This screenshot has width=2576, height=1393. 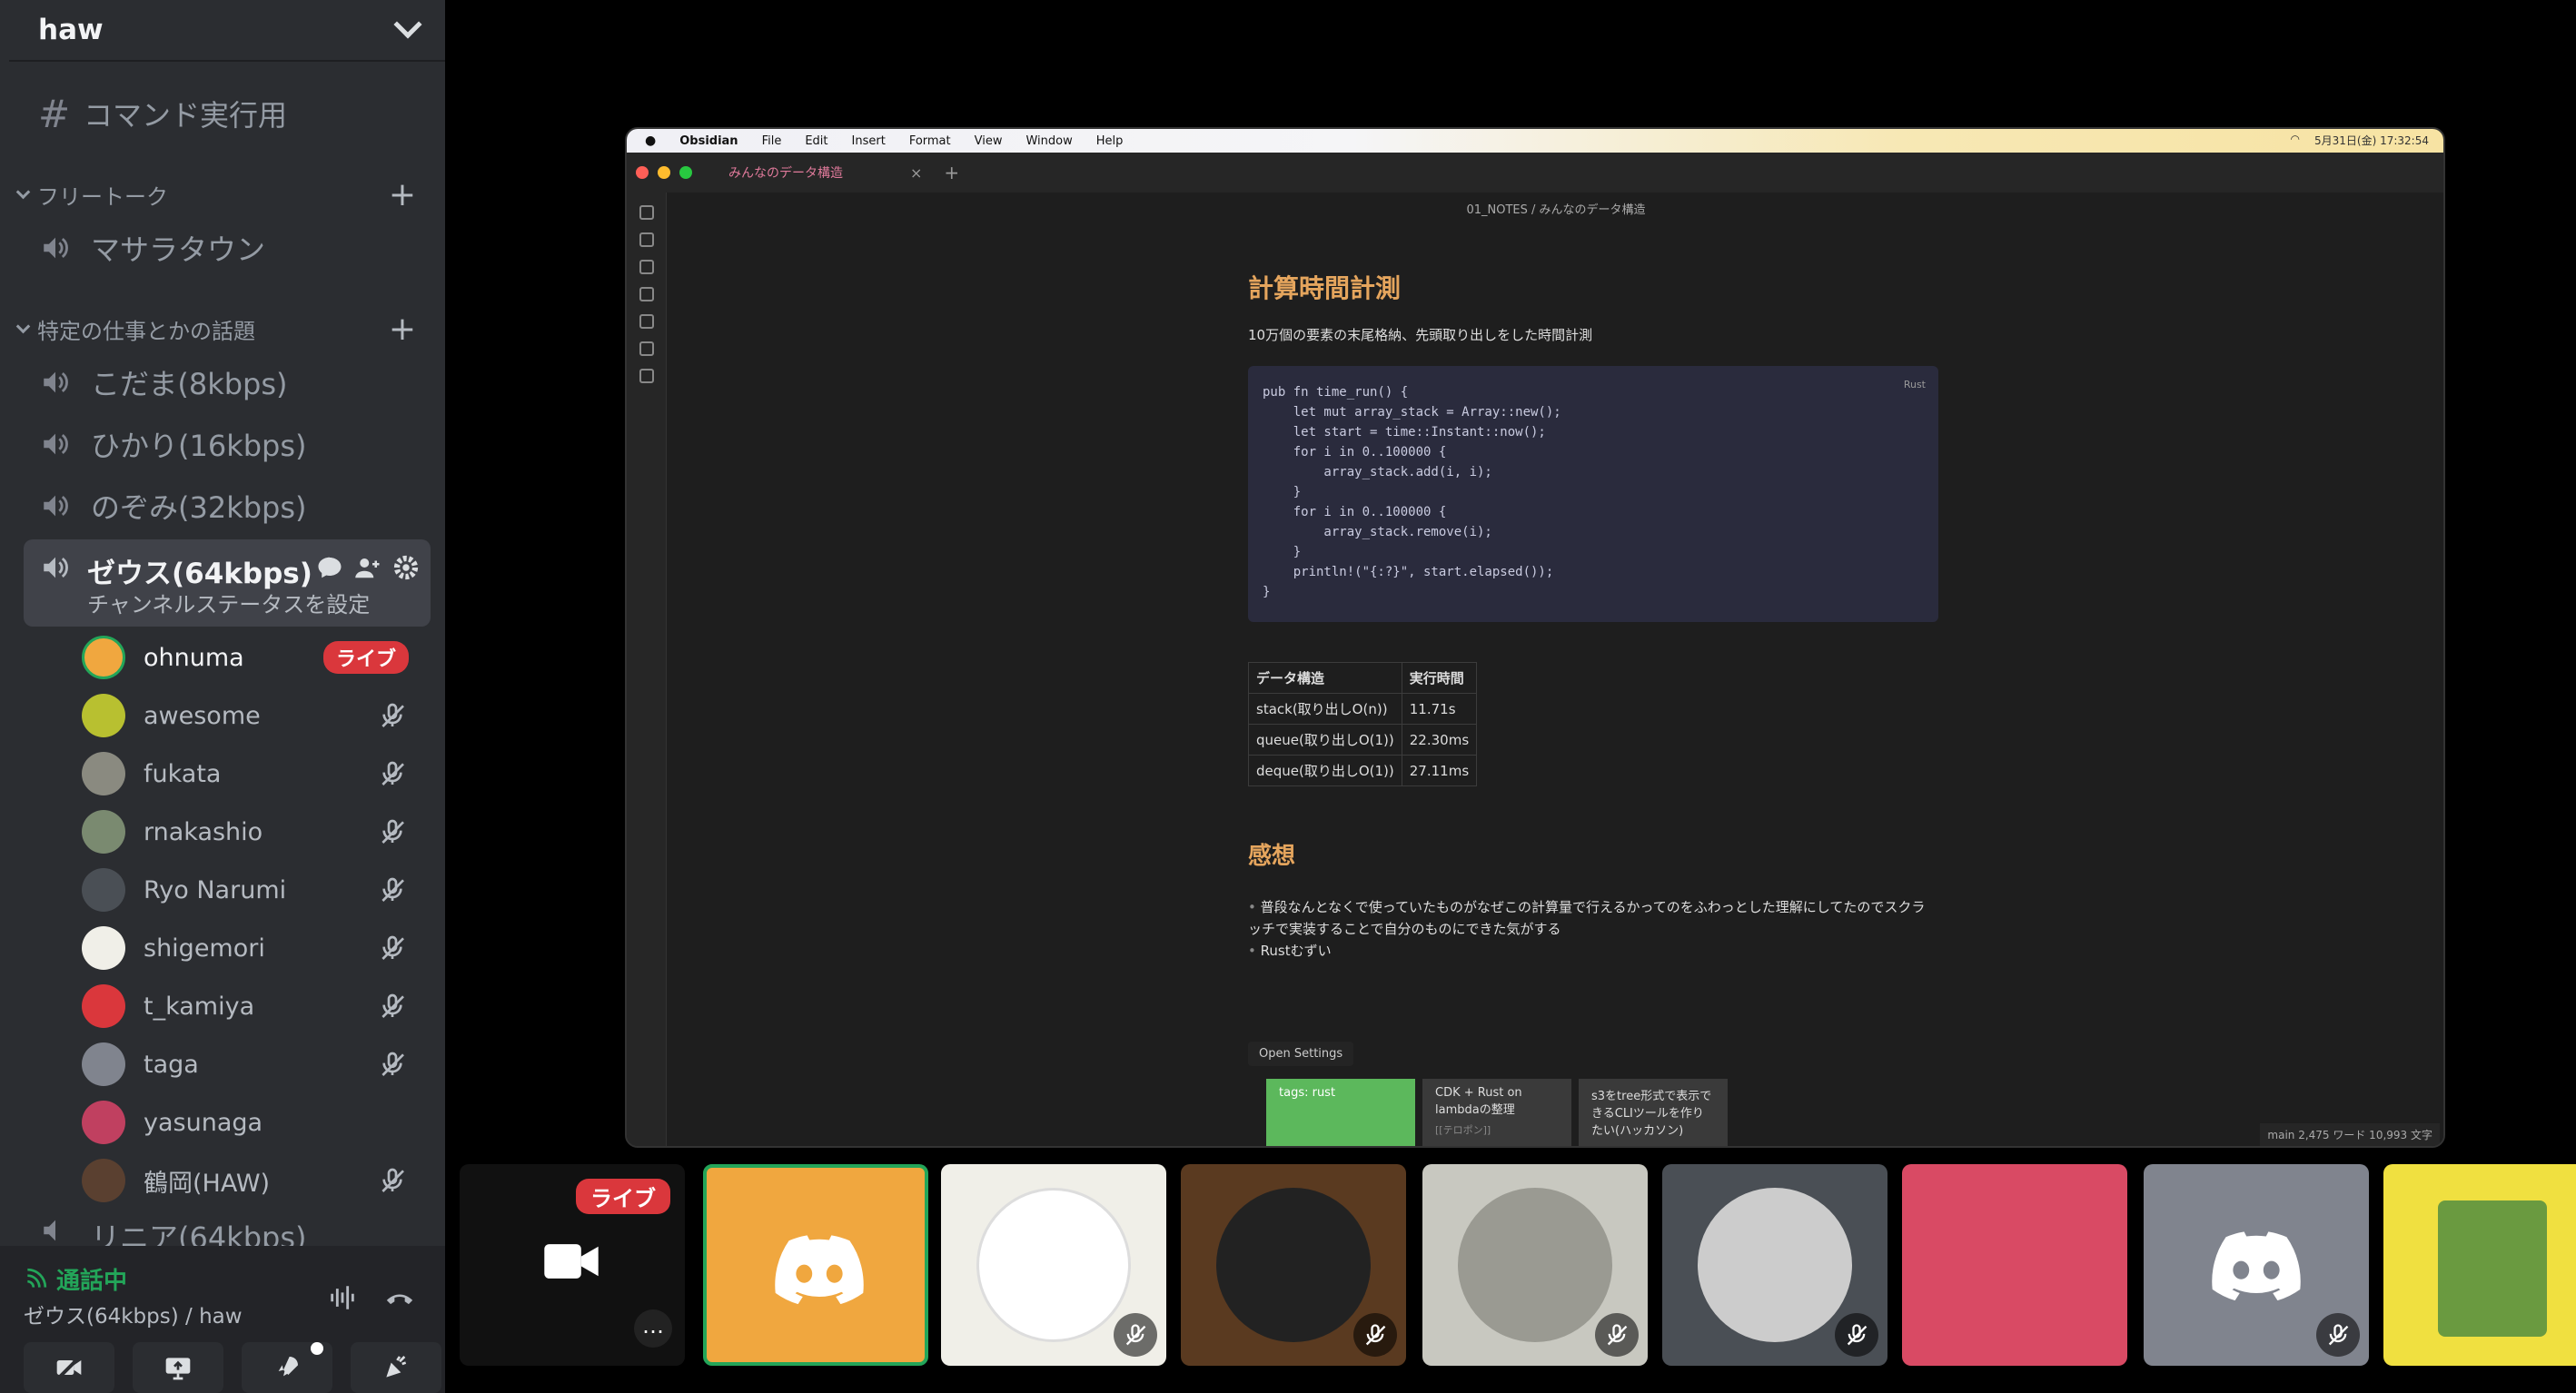 What do you see at coordinates (342, 1299) in the screenshot?
I see `noise-suppression-icon` at bounding box center [342, 1299].